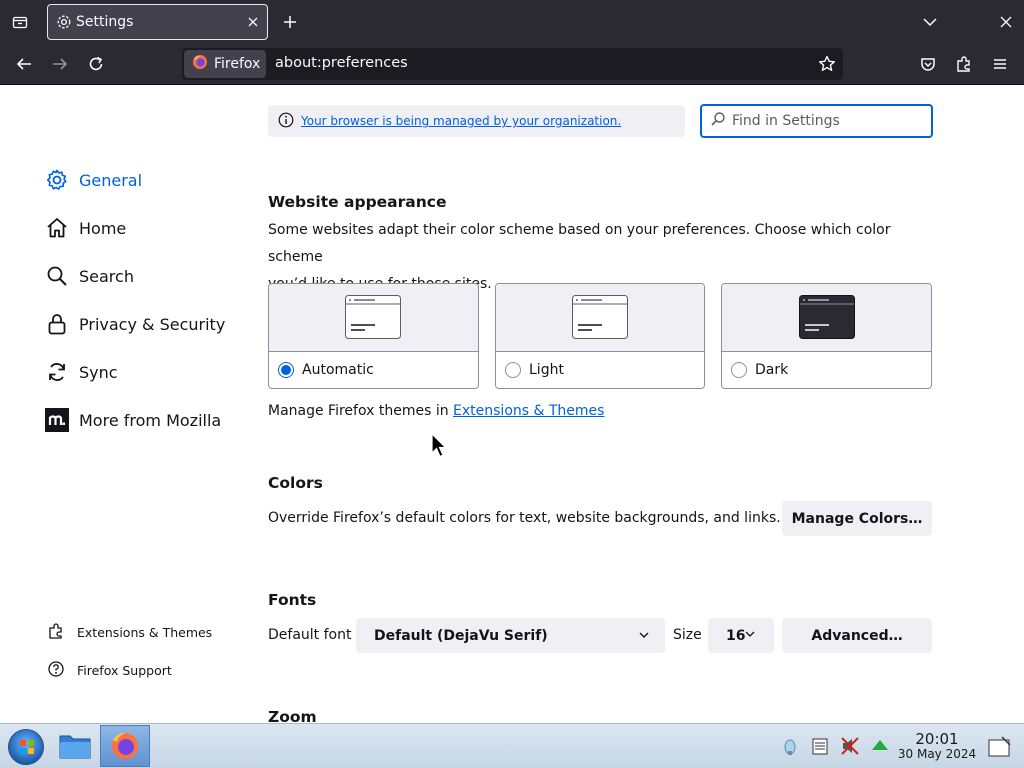 This screenshot has width=1024, height=768. What do you see at coordinates (57, 228) in the screenshot?
I see `home-icon` at bounding box center [57, 228].